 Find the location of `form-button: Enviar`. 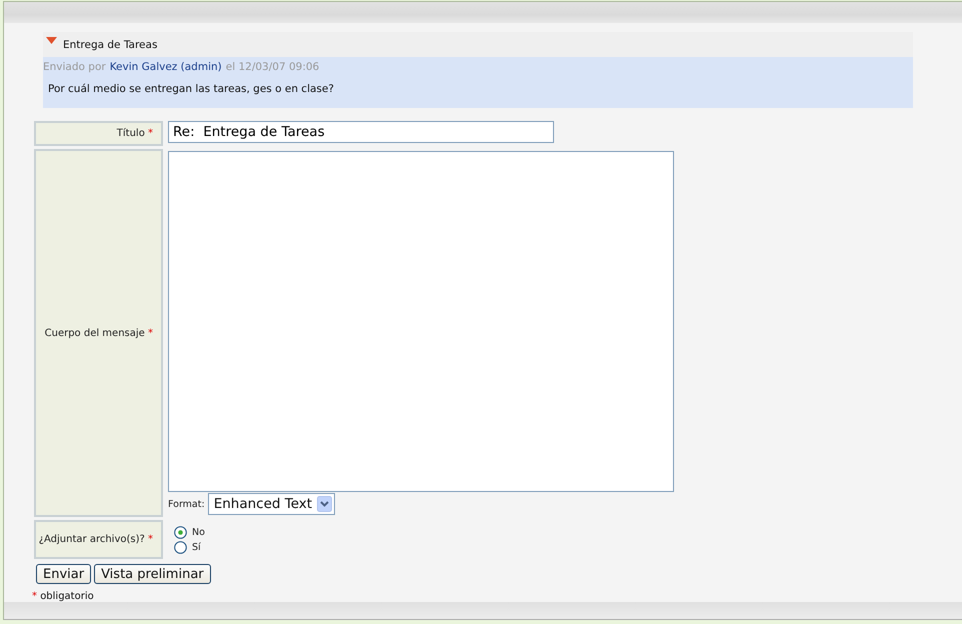

form-button: Enviar is located at coordinates (64, 574).